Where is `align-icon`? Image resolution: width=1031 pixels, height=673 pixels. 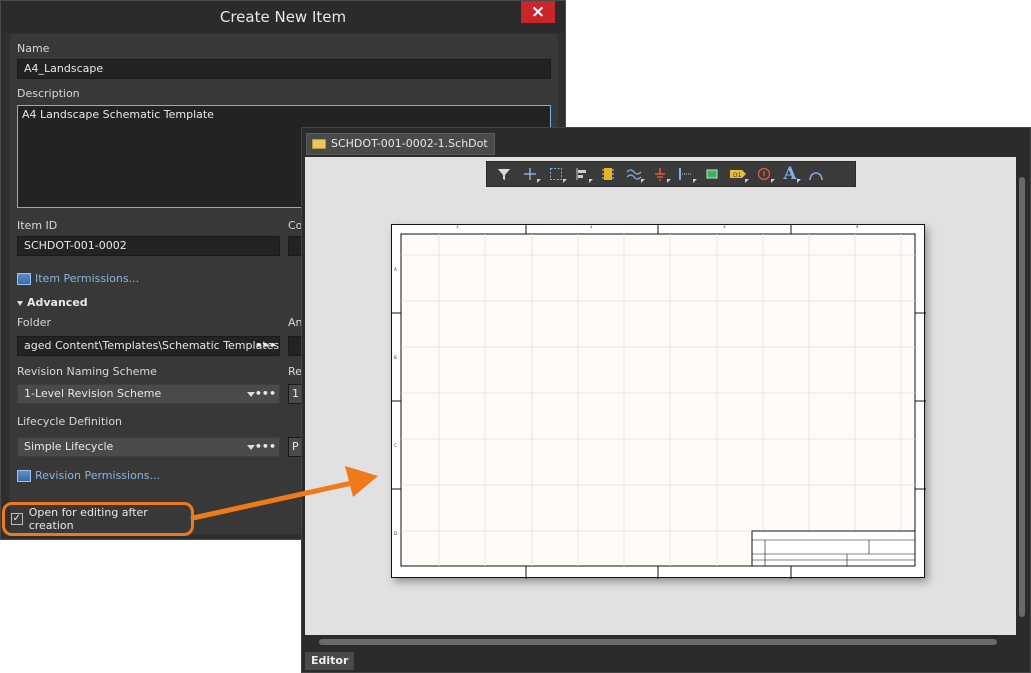
align-icon is located at coordinates (582, 174).